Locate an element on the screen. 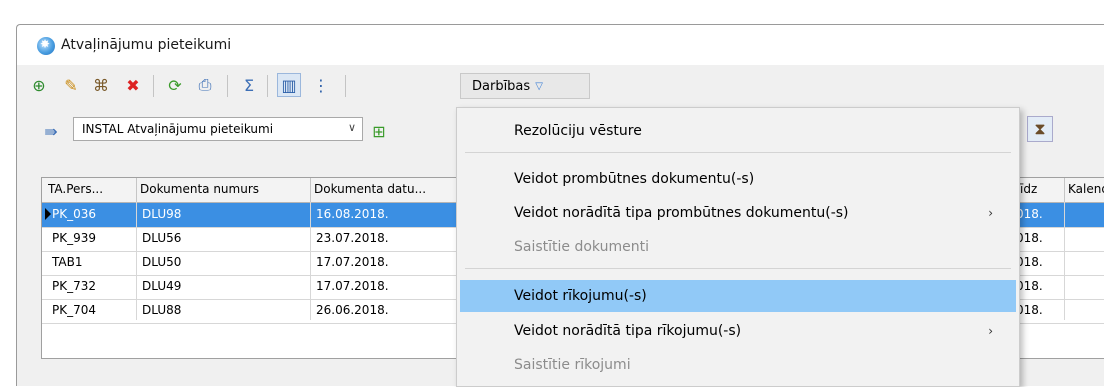 Image resolution: width=1104 pixels, height=387 pixels. cell-pers: PK_704 is located at coordinates (74, 310).